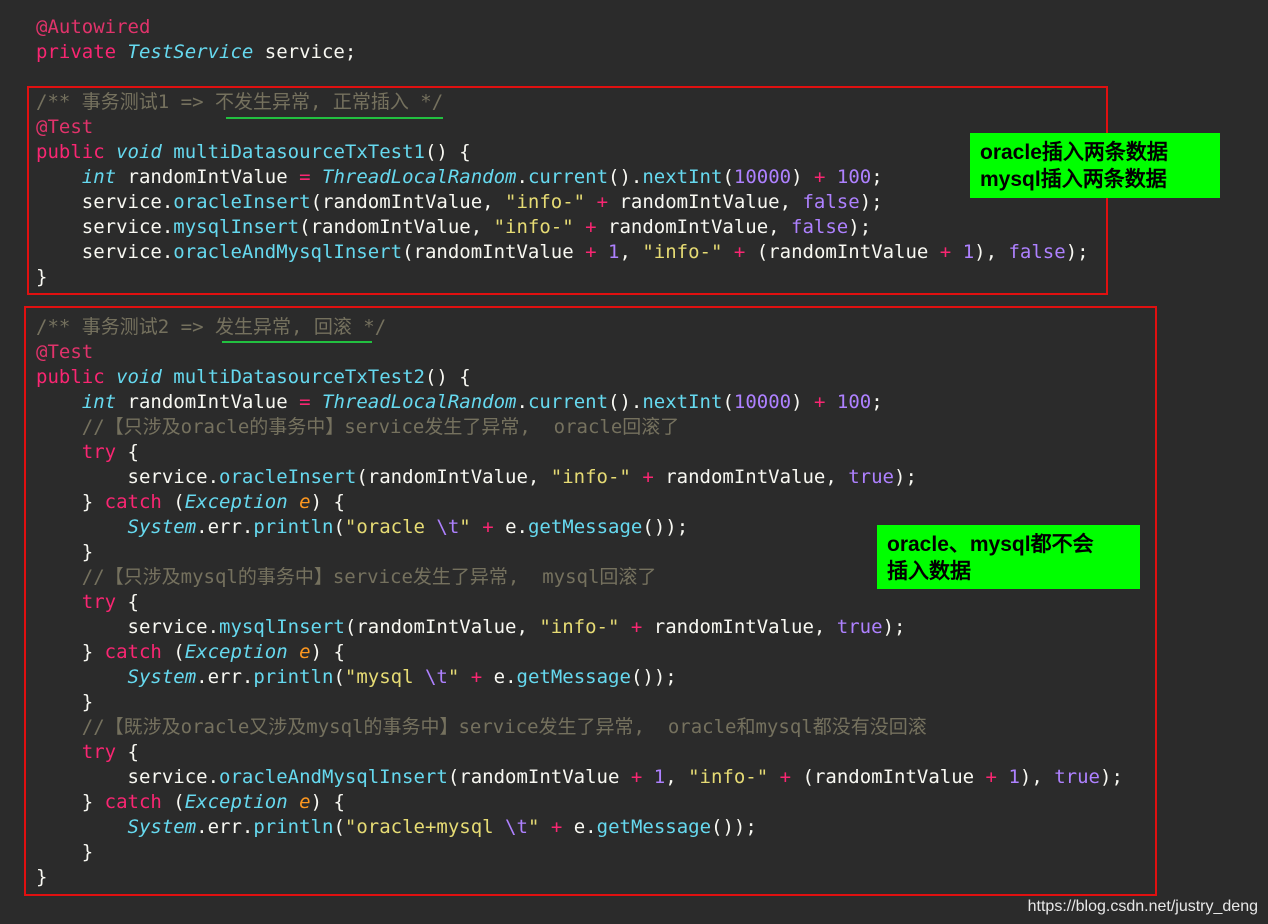  I want to click on code-line: @Autowired, so click(93, 27).